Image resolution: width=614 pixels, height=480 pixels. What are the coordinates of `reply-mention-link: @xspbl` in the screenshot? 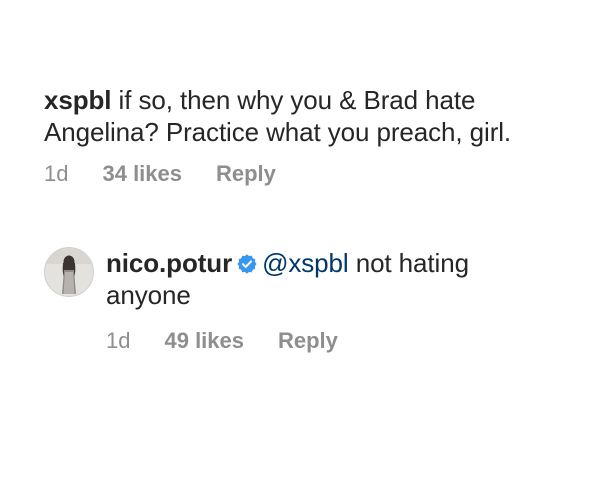 It's located at (305, 263).